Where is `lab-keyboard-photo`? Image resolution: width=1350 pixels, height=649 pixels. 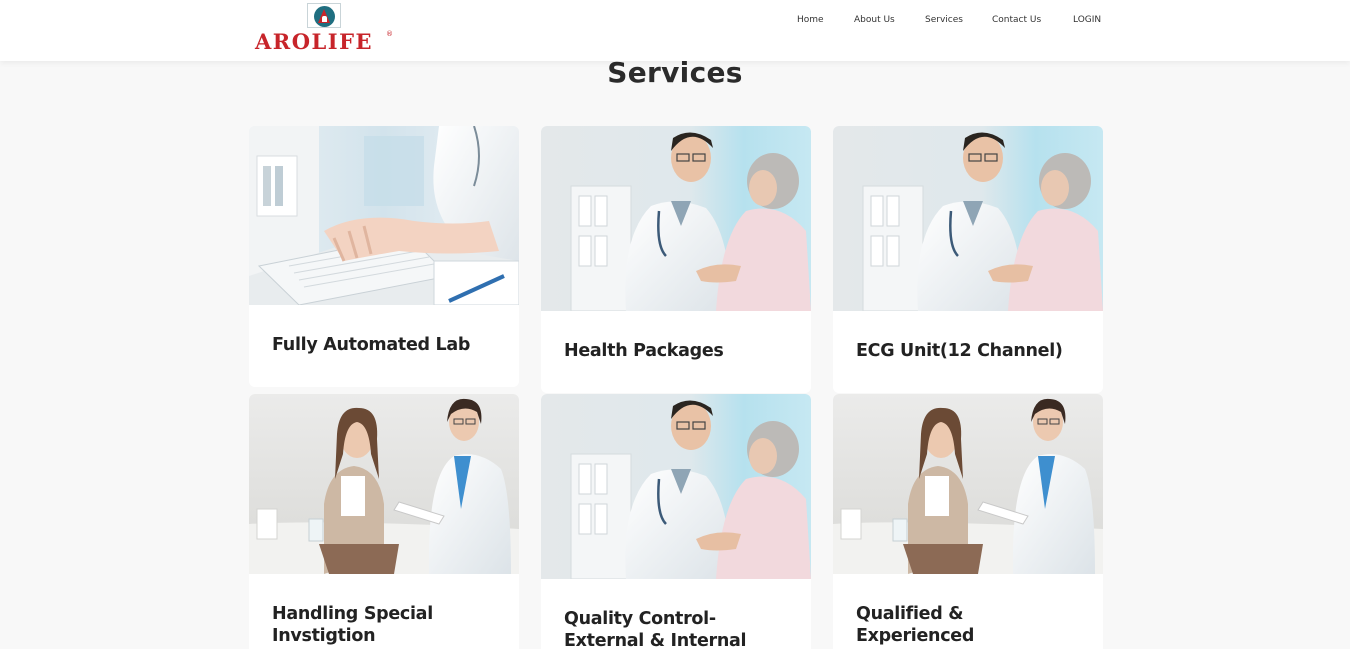 lab-keyboard-photo is located at coordinates (384, 215).